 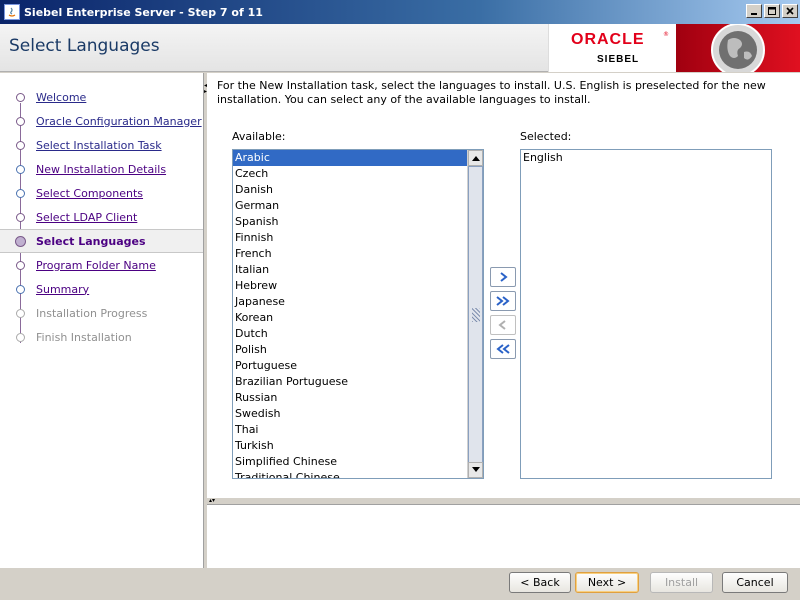 What do you see at coordinates (358, 206) in the screenshot?
I see `available-language-item: German` at bounding box center [358, 206].